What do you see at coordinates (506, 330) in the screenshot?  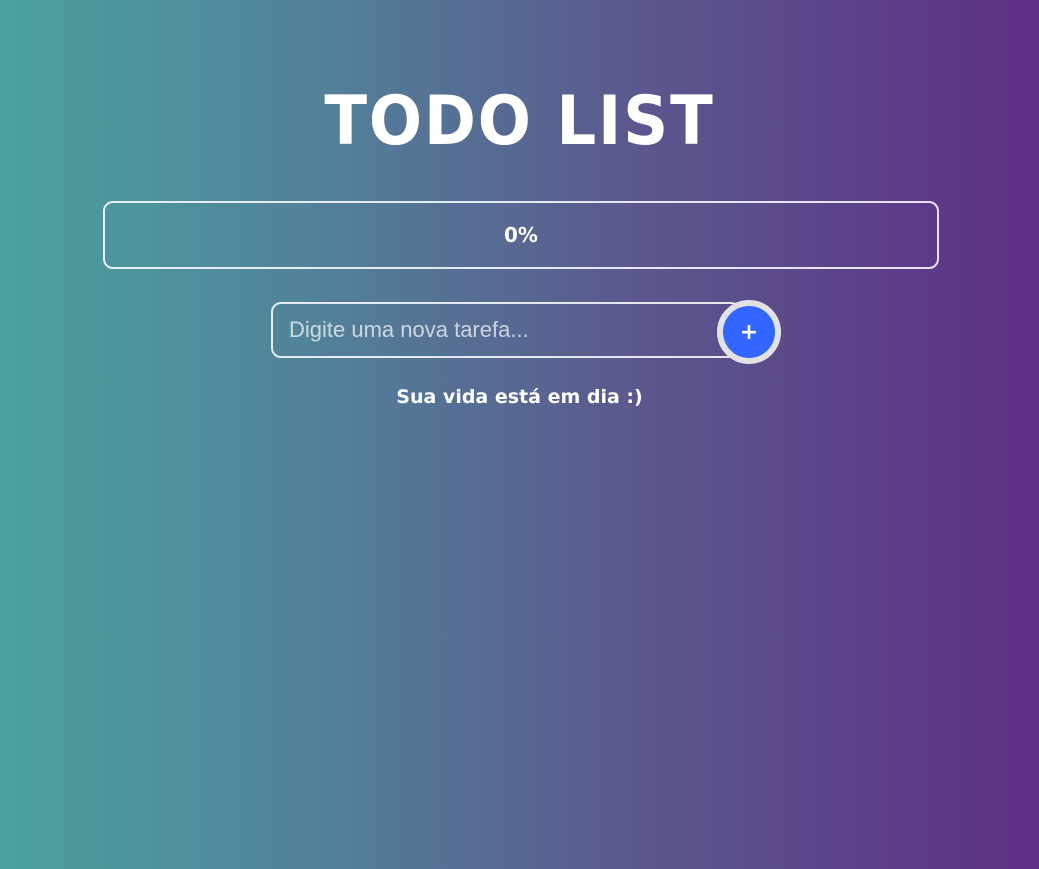 I see `new-task-input` at bounding box center [506, 330].